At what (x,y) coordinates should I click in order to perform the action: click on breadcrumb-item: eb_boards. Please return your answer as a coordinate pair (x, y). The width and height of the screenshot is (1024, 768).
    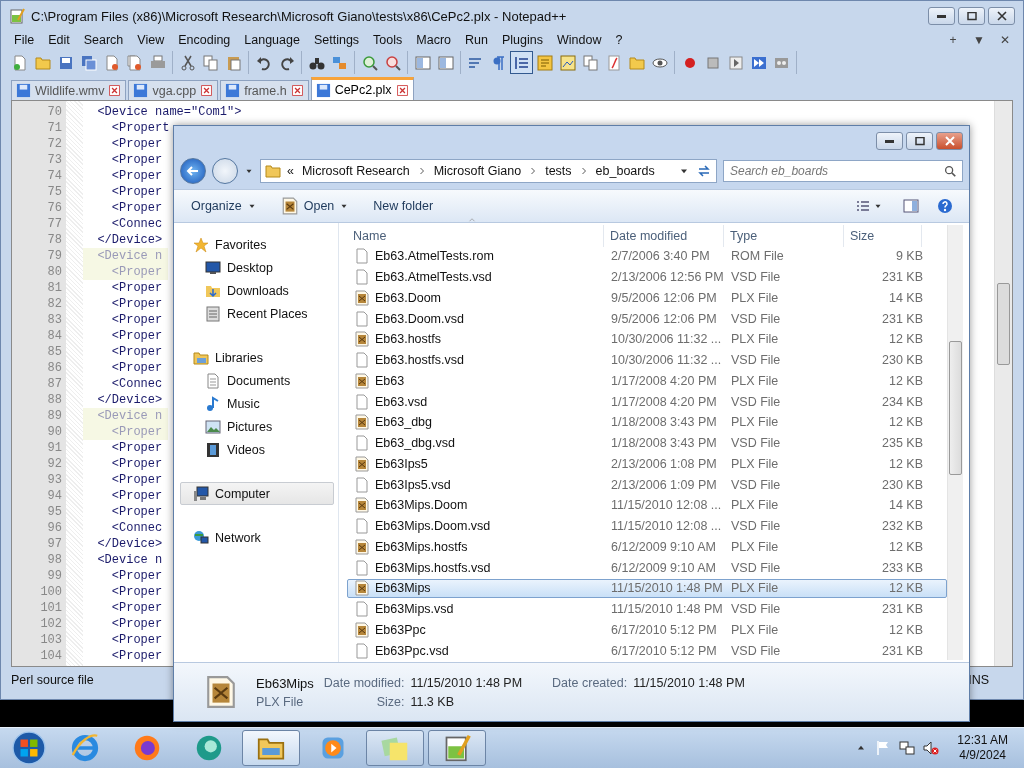
    Looking at the image, I should click on (625, 171).